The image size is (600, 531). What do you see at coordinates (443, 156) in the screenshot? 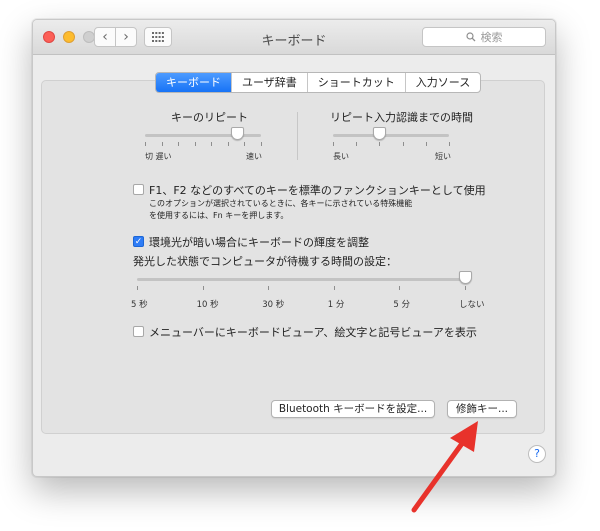
I see `delay-until-repeat-max-label: 短い` at bounding box center [443, 156].